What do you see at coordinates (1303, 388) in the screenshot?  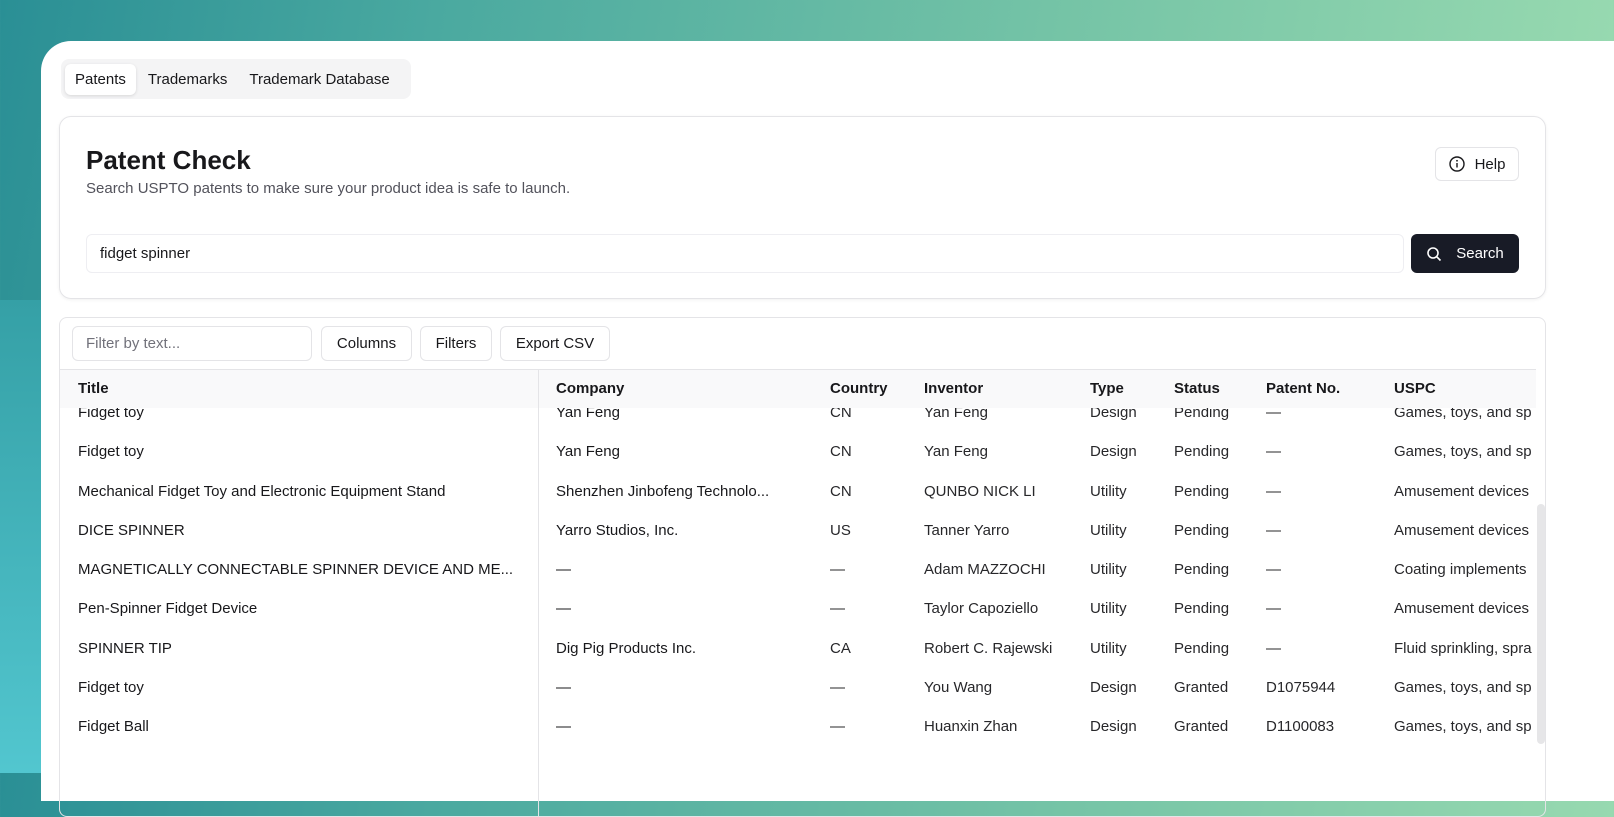 I see `column-header: Patent No.` at bounding box center [1303, 388].